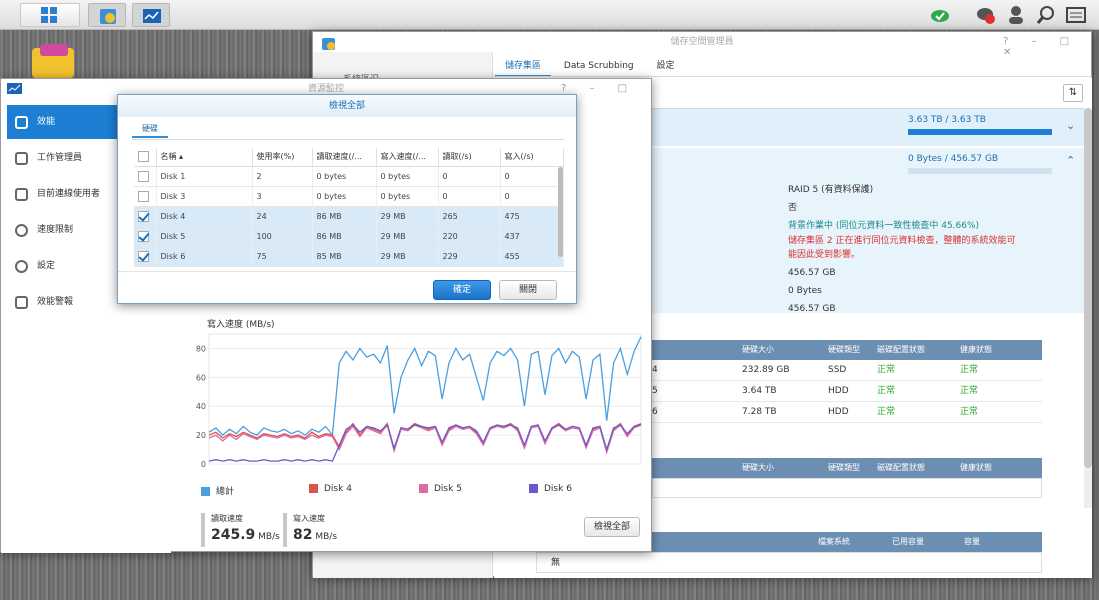  What do you see at coordinates (812, 309) in the screenshot?
I see `free-capacity: 456.57 GB` at bounding box center [812, 309].